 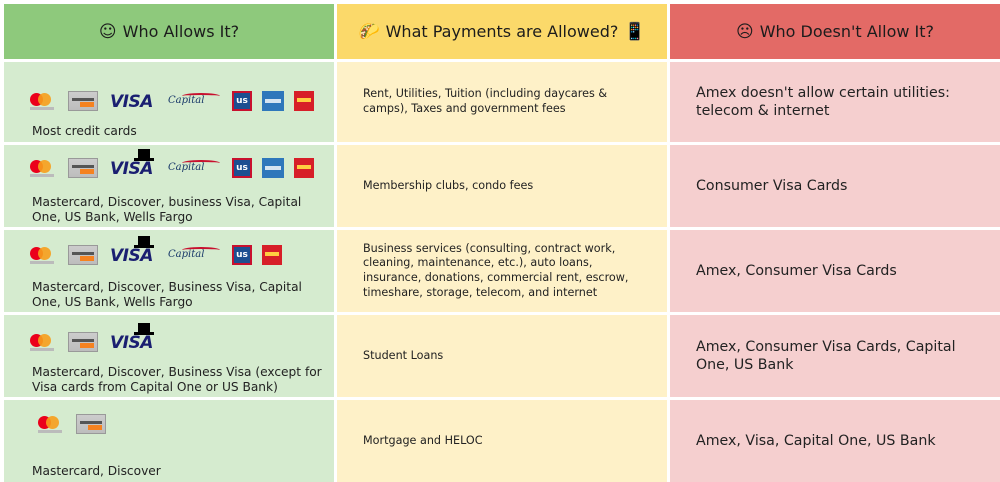 I want to click on row-3-denied-text: Amex, Consumer Visa Cards, so click(x=796, y=271).